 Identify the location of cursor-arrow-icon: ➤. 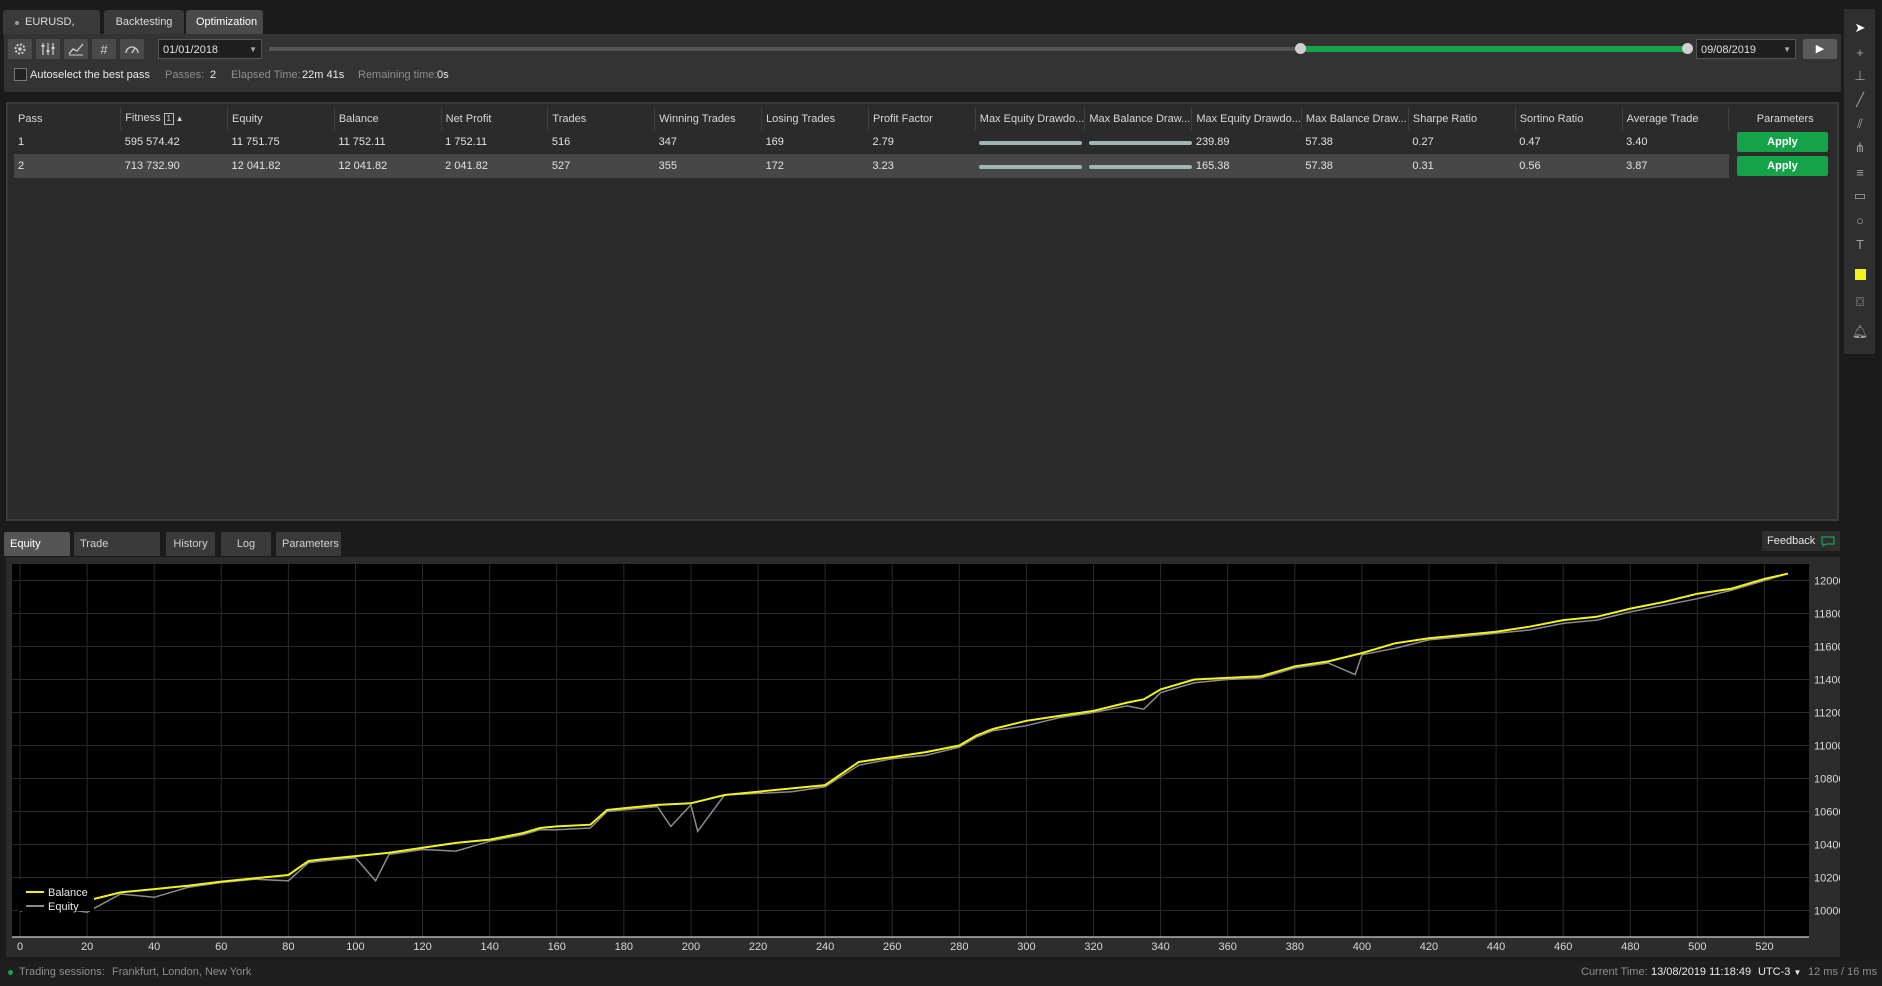
(1860, 27).